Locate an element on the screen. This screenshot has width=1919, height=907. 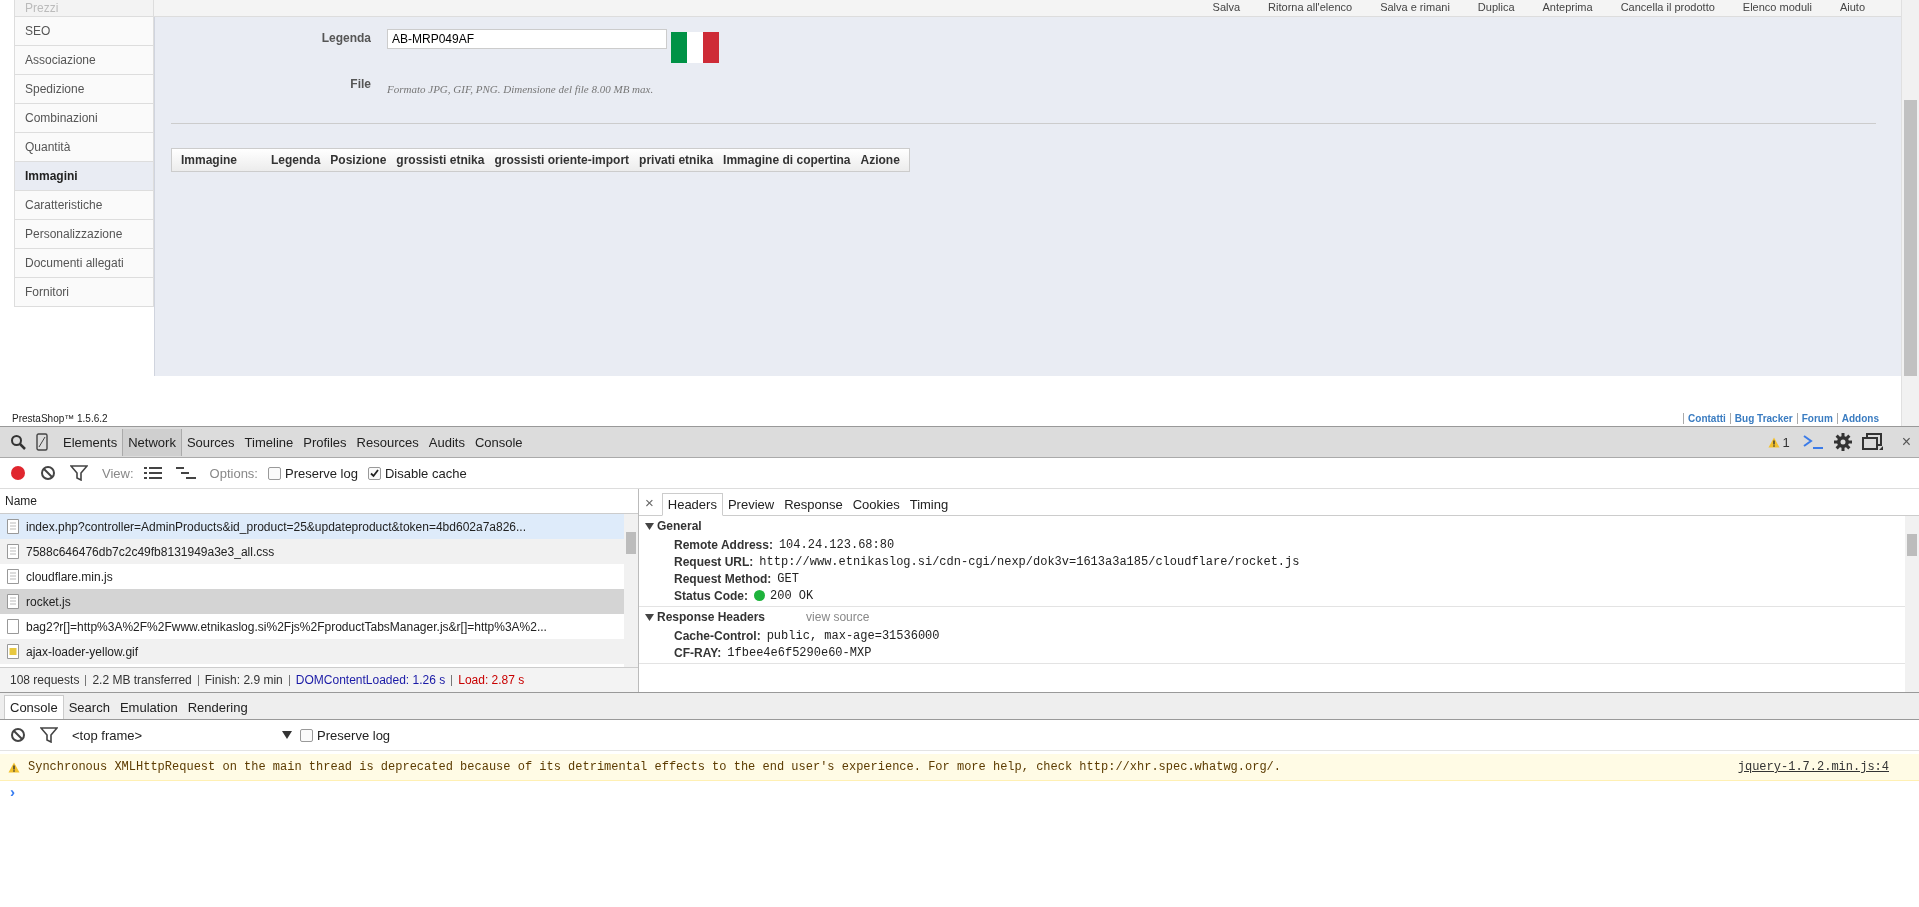
toolbar-button: Elenco moduli is located at coordinates (1777, 7).